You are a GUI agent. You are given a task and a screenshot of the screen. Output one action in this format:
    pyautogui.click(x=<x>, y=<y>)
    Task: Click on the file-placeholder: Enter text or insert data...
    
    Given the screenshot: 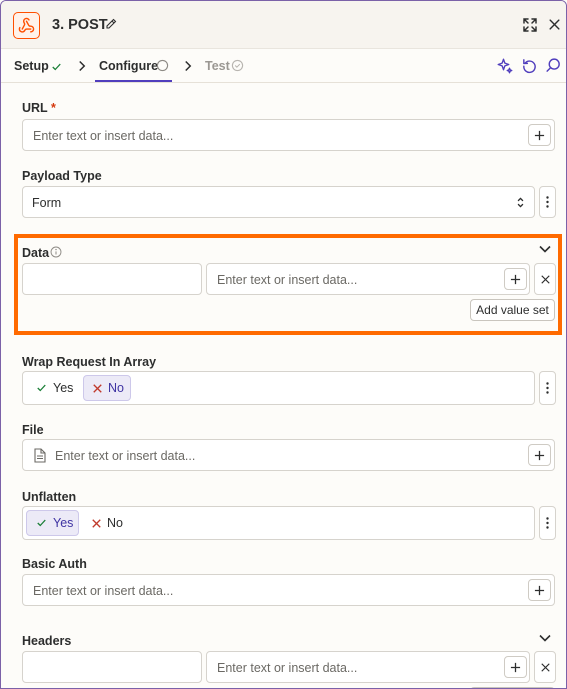 What is the action you would take?
    pyautogui.click(x=125, y=456)
    